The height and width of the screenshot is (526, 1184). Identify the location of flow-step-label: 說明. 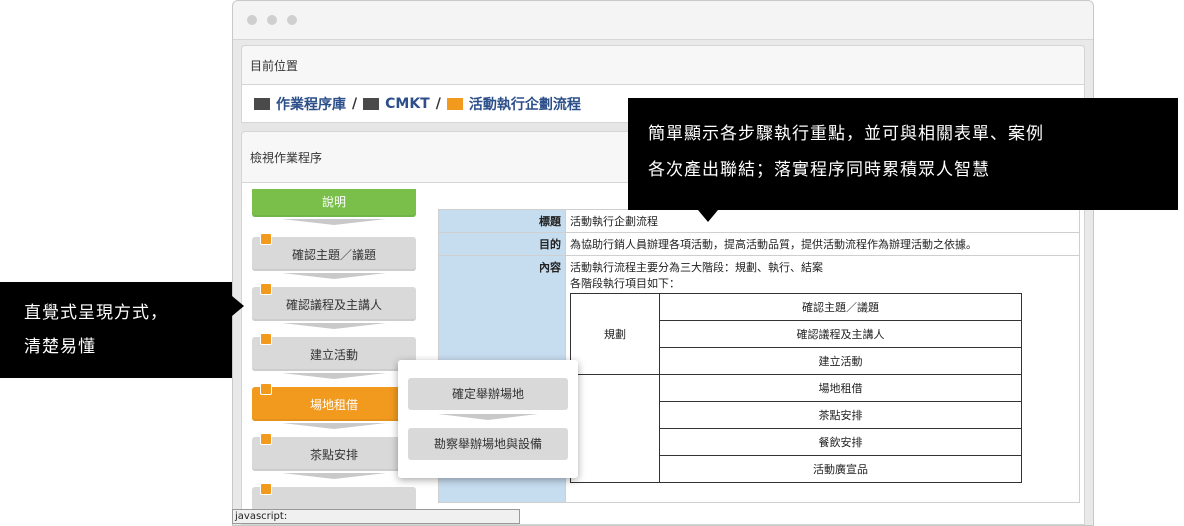
(333, 202).